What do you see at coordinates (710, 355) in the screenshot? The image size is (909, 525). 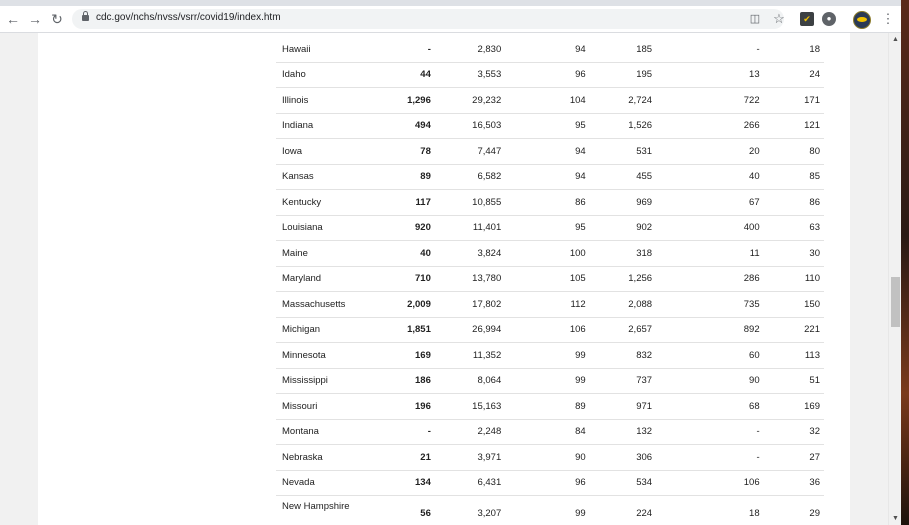 I see `value-cell: 60` at bounding box center [710, 355].